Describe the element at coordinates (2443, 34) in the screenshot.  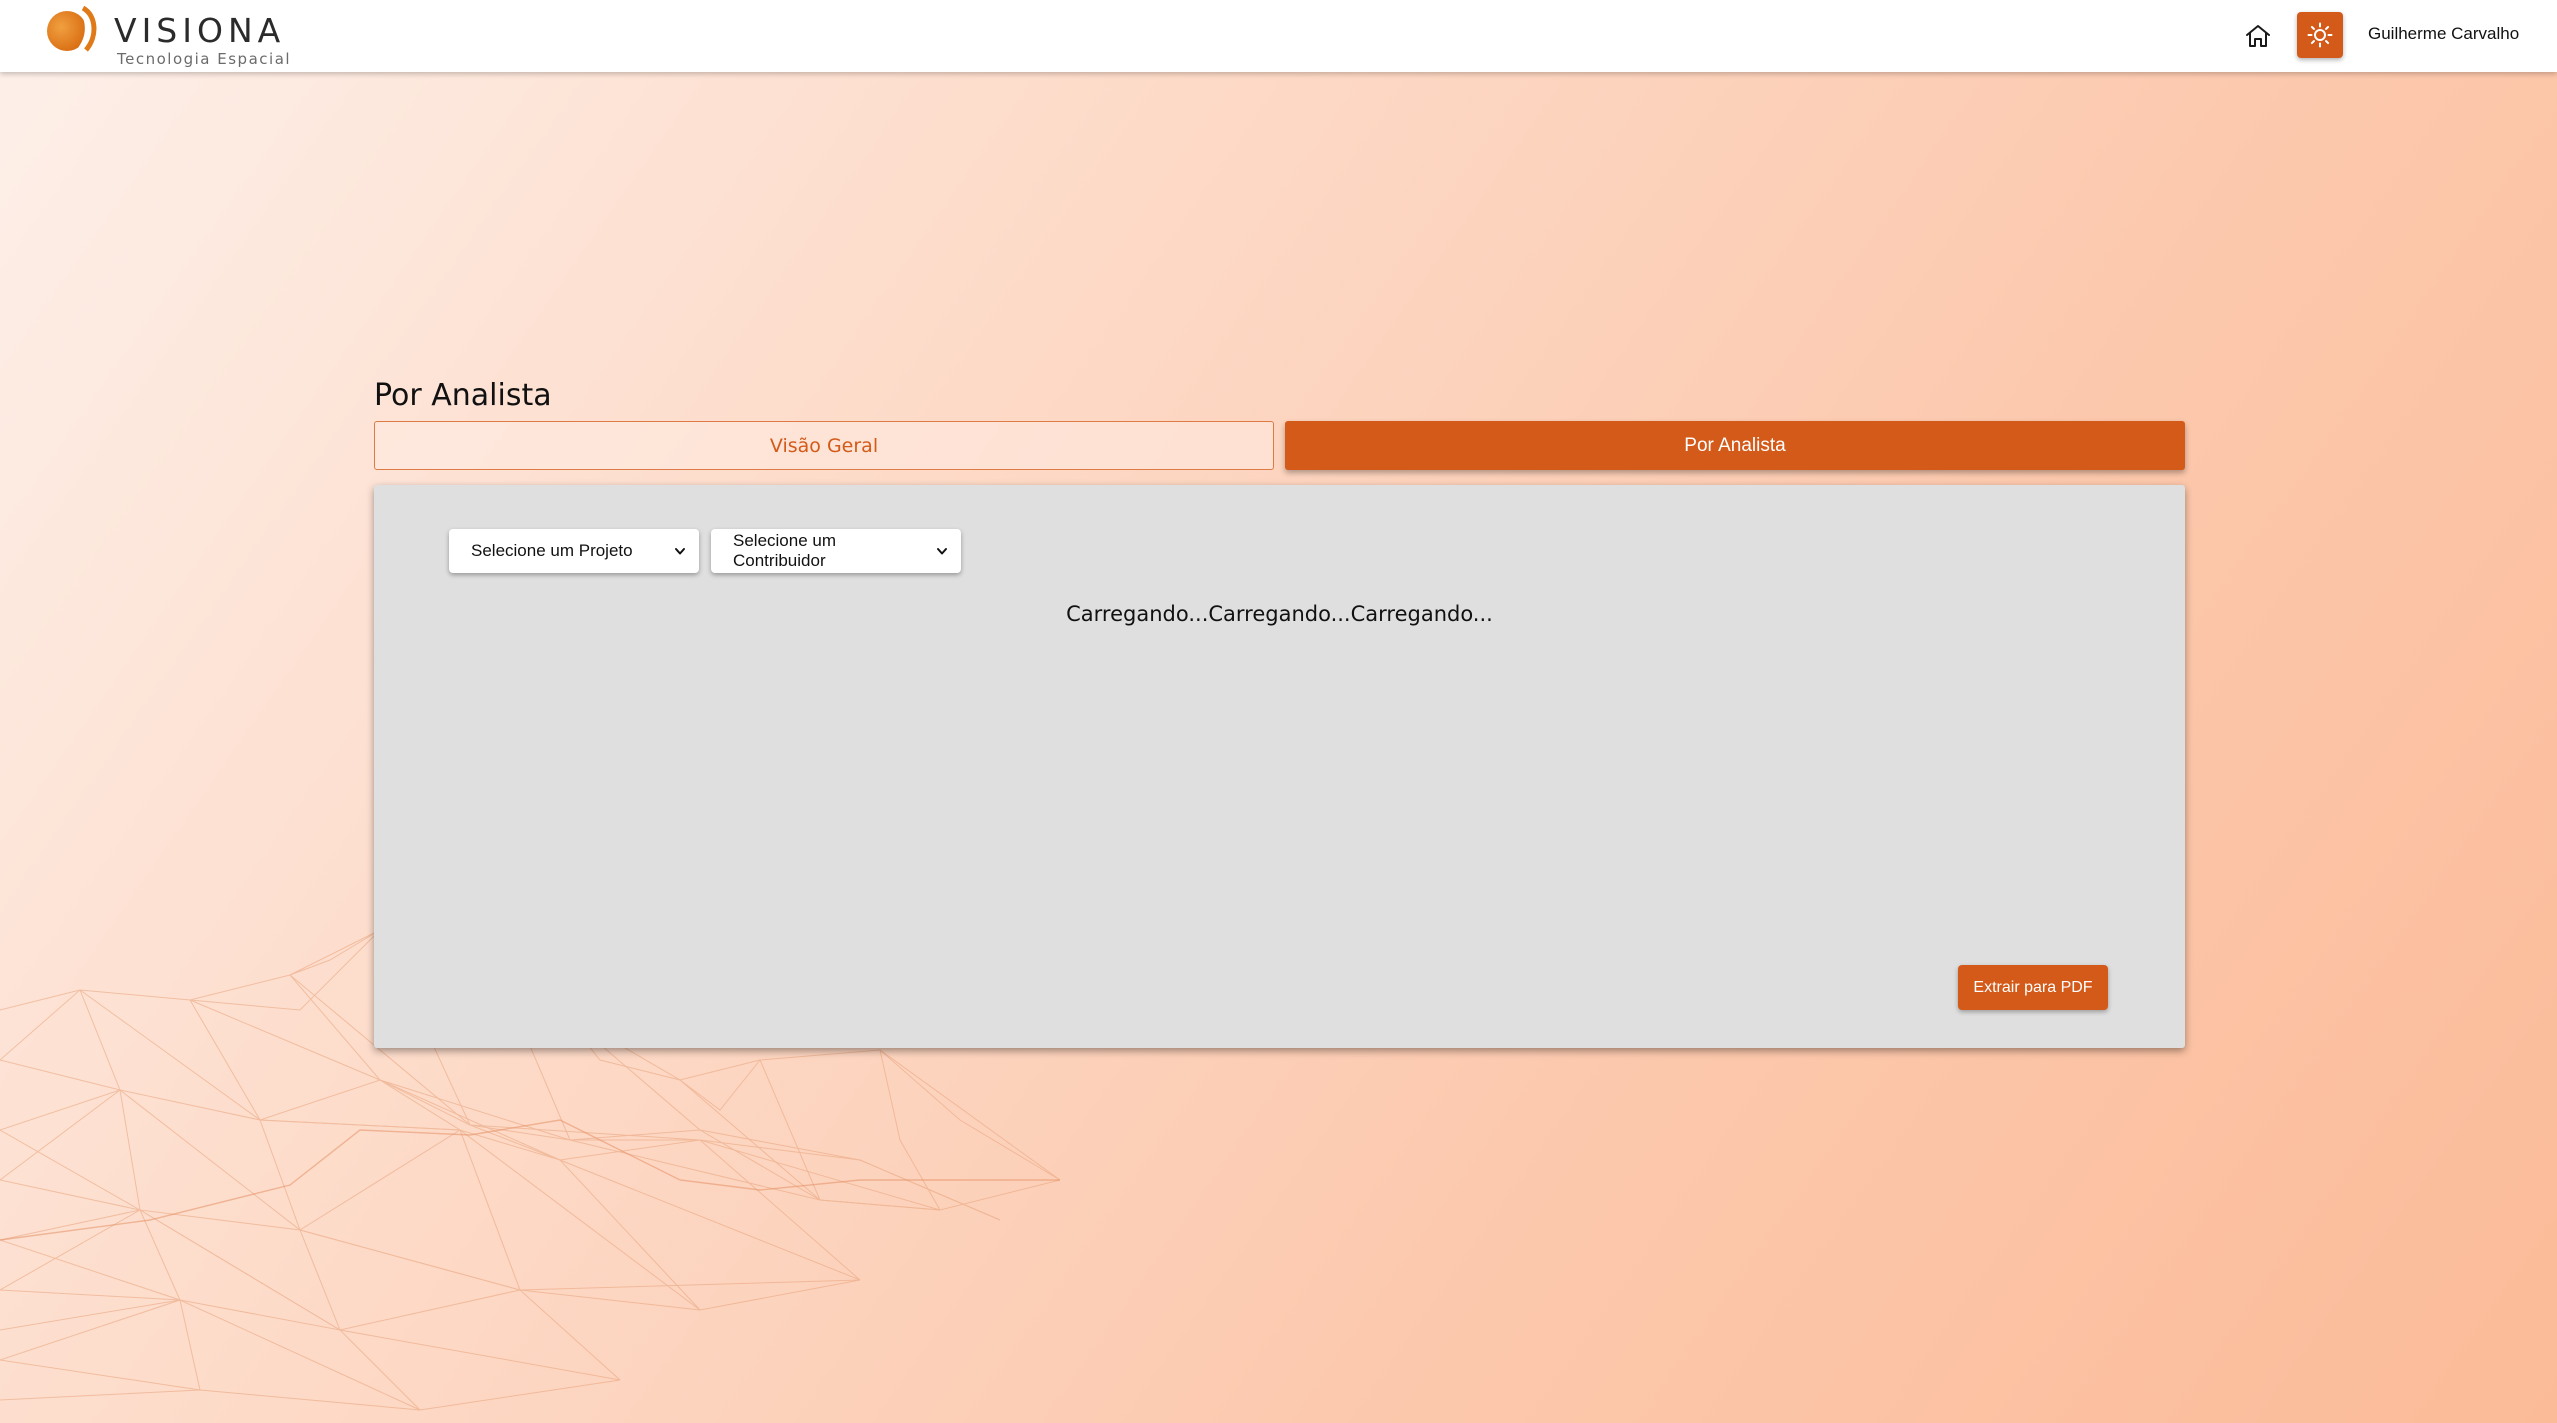
I see `user-name: Guilherme Carvalho` at that location.